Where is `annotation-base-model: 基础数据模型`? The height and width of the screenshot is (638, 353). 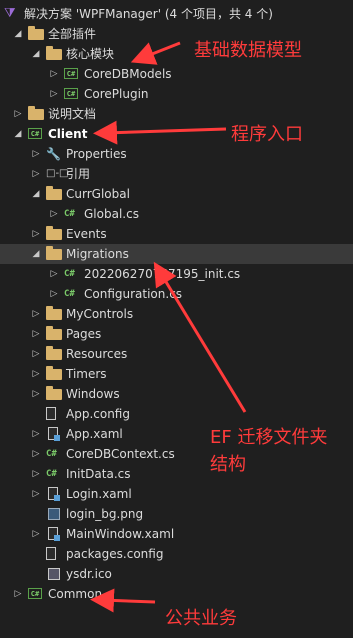 annotation-base-model: 基础数据模型 is located at coordinates (248, 50).